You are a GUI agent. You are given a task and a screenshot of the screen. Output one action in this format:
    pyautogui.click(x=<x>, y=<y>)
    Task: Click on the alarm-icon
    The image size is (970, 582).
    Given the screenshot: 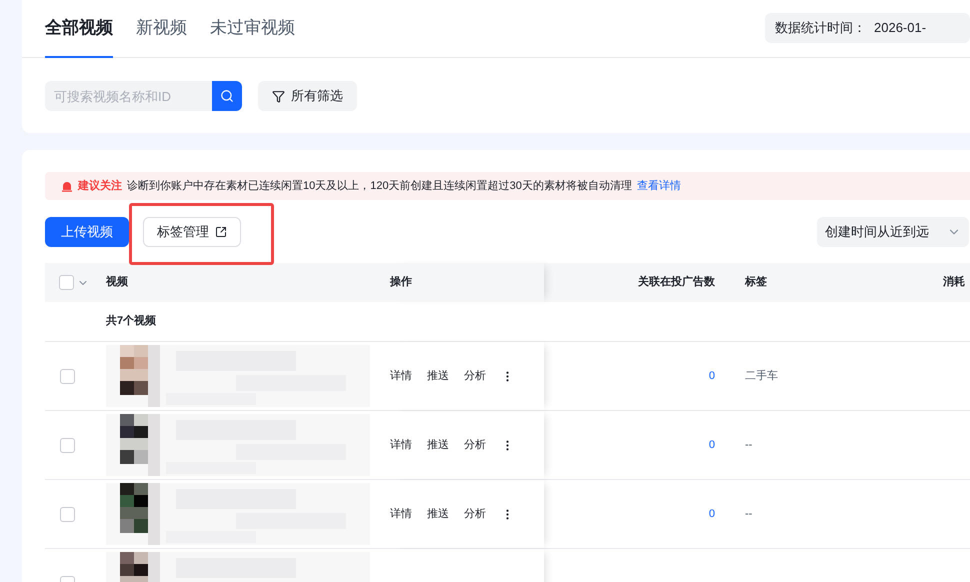 What is the action you would take?
    pyautogui.click(x=67, y=186)
    